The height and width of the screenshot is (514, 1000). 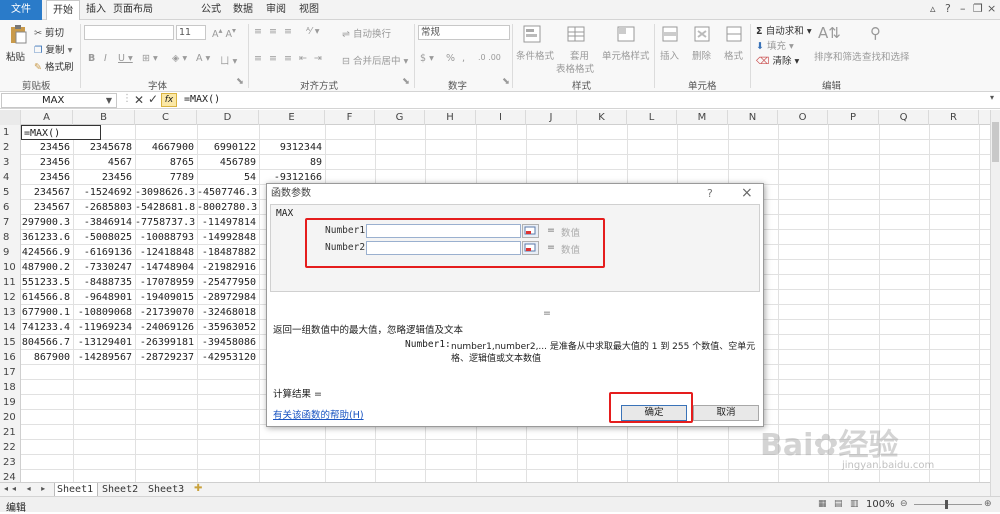 I want to click on insert-cells-button: 插入, so click(x=669, y=55).